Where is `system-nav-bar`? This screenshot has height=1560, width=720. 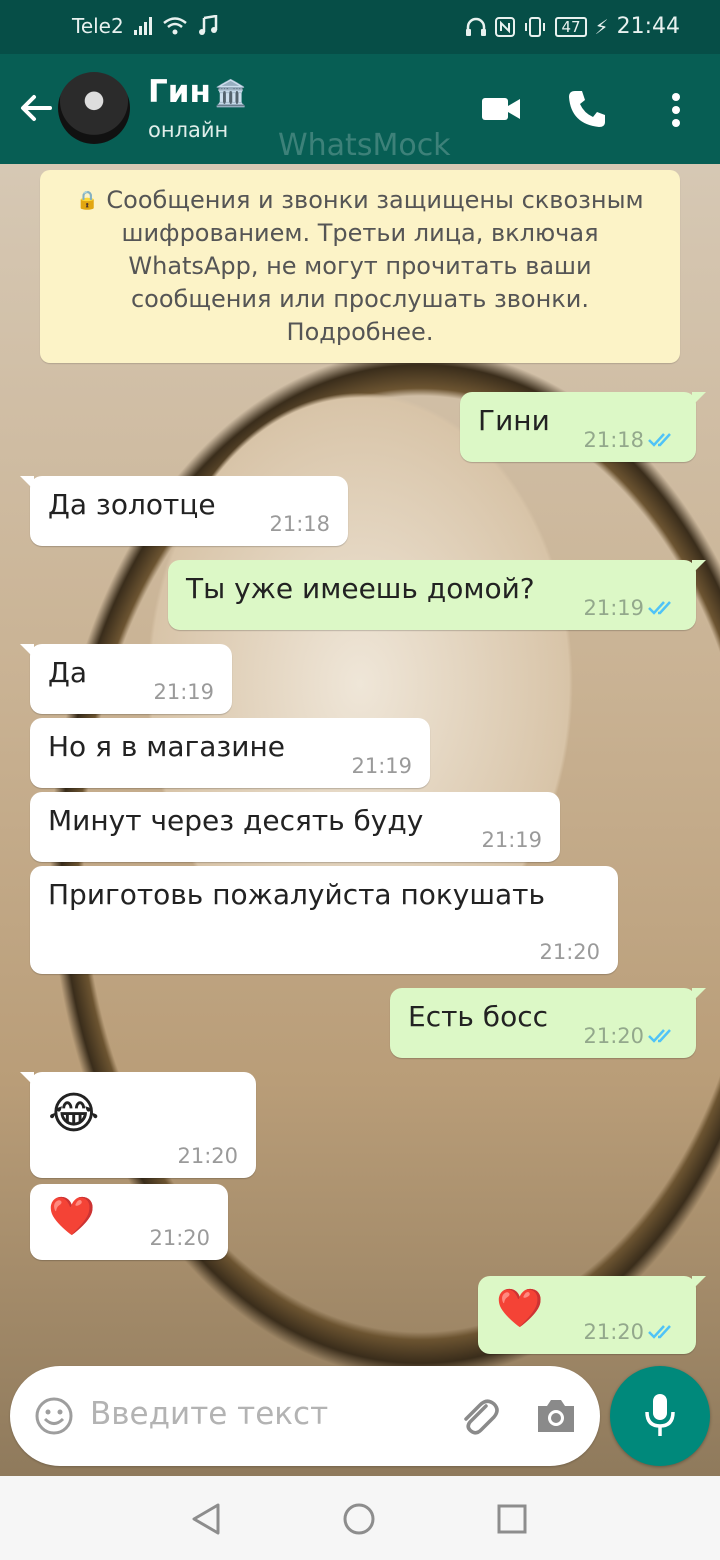 system-nav-bar is located at coordinates (360, 1518).